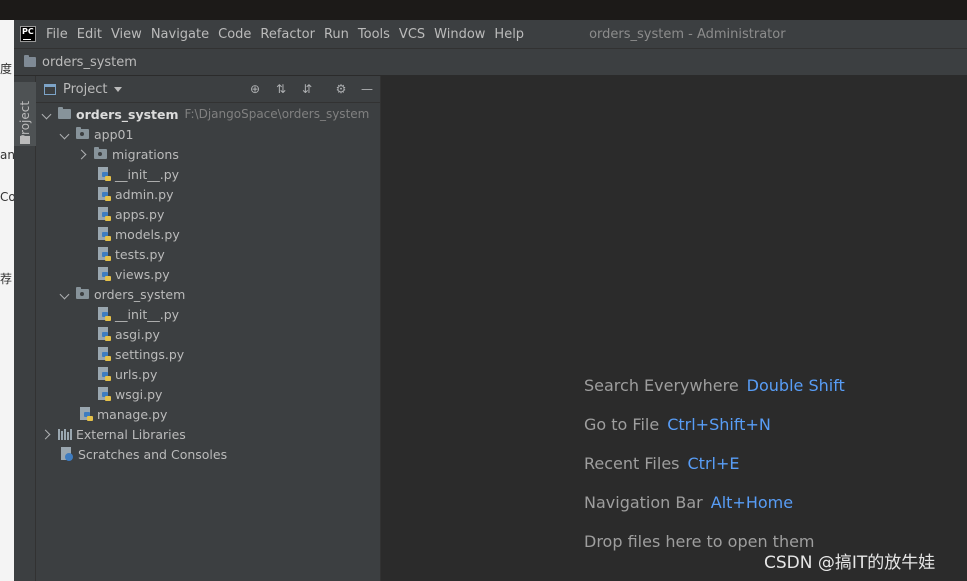 Image resolution: width=967 pixels, height=581 pixels. Describe the element at coordinates (137, 334) in the screenshot. I see `tree-item-label: asgi.py` at that location.